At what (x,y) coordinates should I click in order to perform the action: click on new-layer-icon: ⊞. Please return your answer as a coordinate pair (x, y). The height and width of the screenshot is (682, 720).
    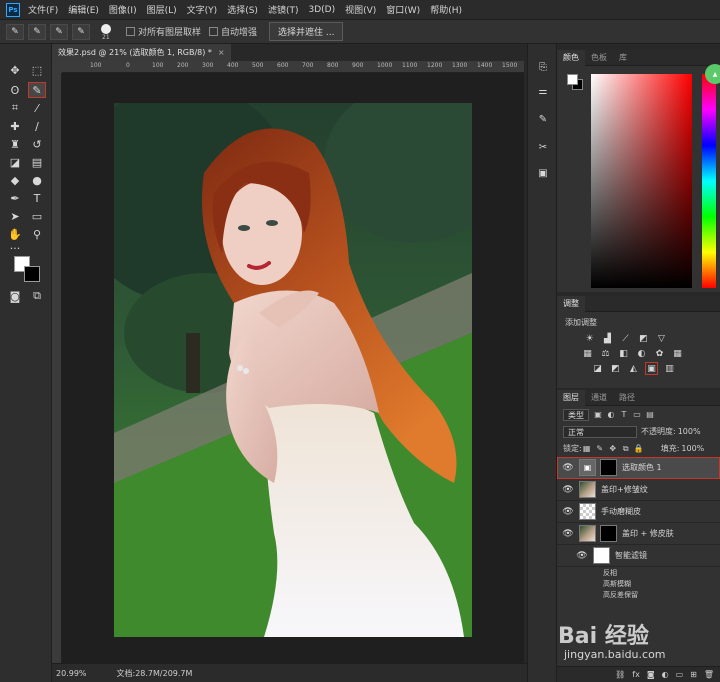
    Looking at the image, I should click on (693, 674).